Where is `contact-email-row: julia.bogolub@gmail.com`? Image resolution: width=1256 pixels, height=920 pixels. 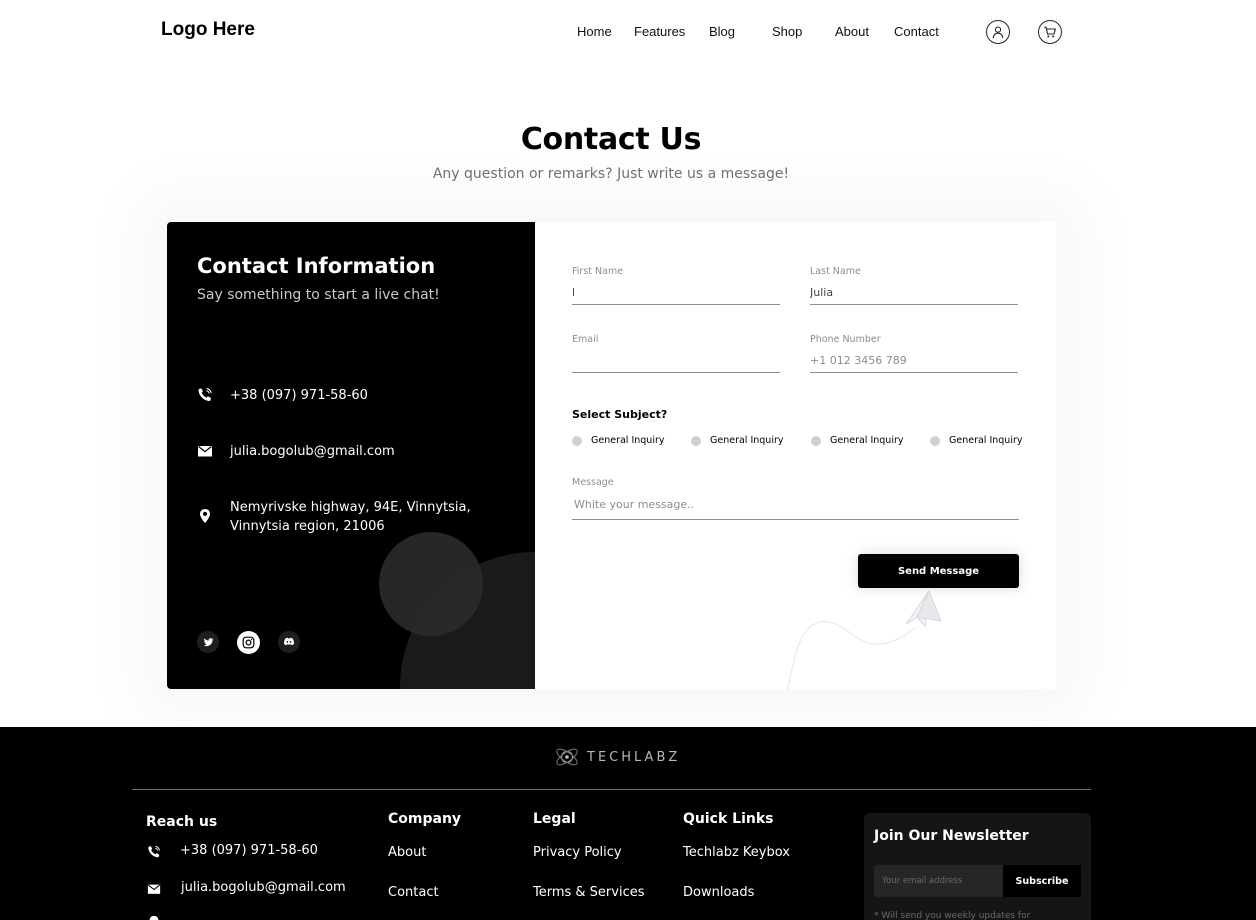 contact-email-row: julia.bogolub@gmail.com is located at coordinates (296, 451).